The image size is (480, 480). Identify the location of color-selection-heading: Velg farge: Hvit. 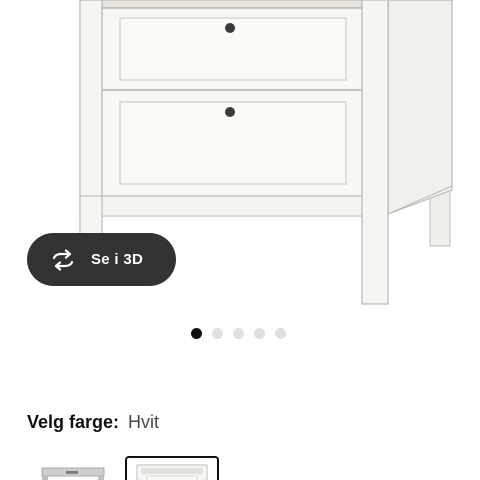
(93, 422).